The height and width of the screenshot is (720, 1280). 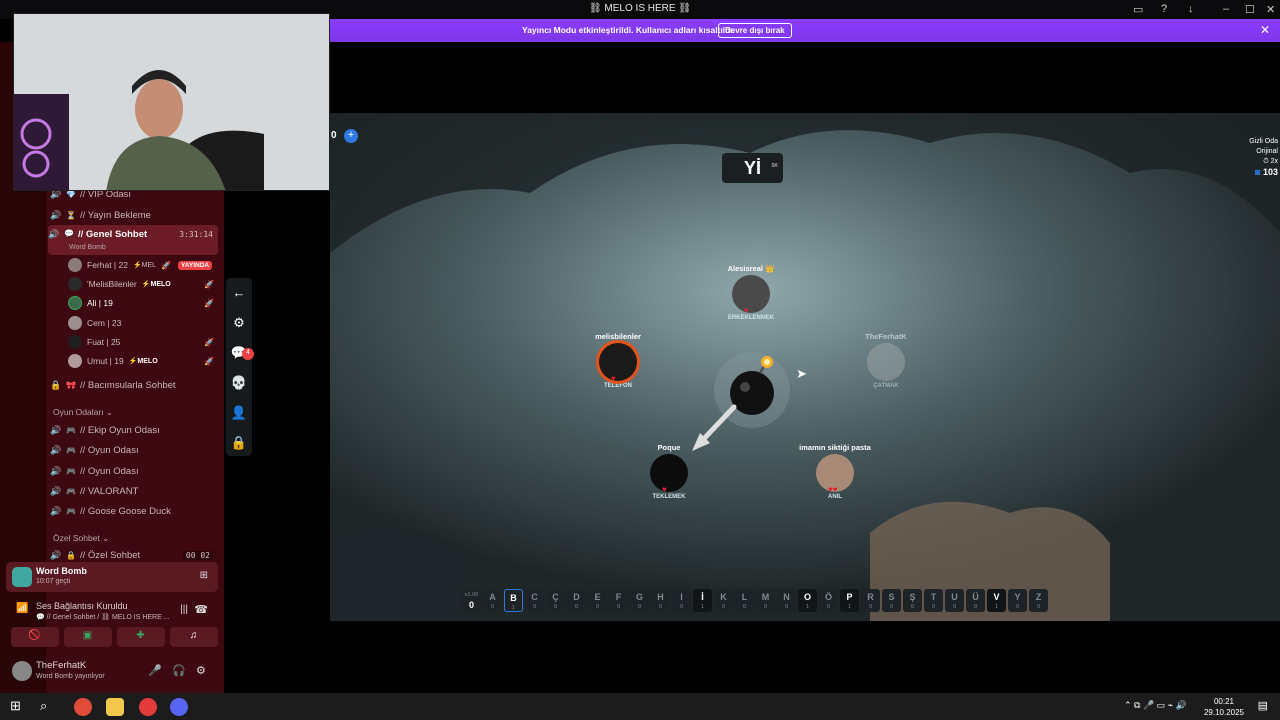 I want to click on voice-user: Umut | 19 ⚡MELO 🚀, so click(x=143, y=361).